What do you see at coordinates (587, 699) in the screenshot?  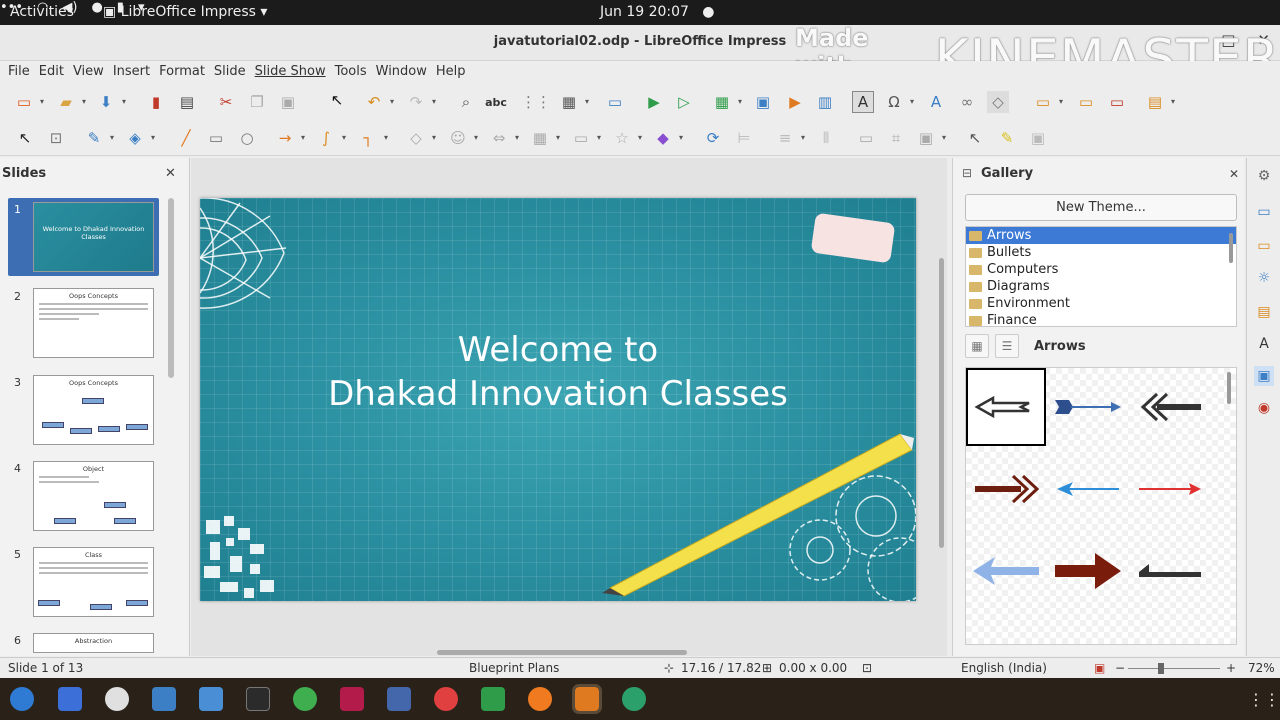 I see `impress-app-icon` at bounding box center [587, 699].